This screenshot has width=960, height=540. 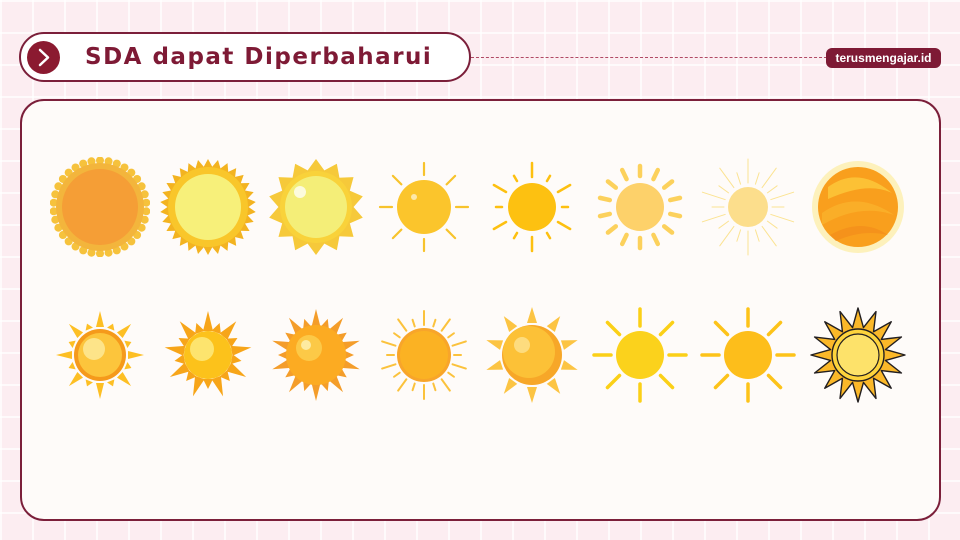 I want to click on chevron-right-icon, so click(x=43, y=57).